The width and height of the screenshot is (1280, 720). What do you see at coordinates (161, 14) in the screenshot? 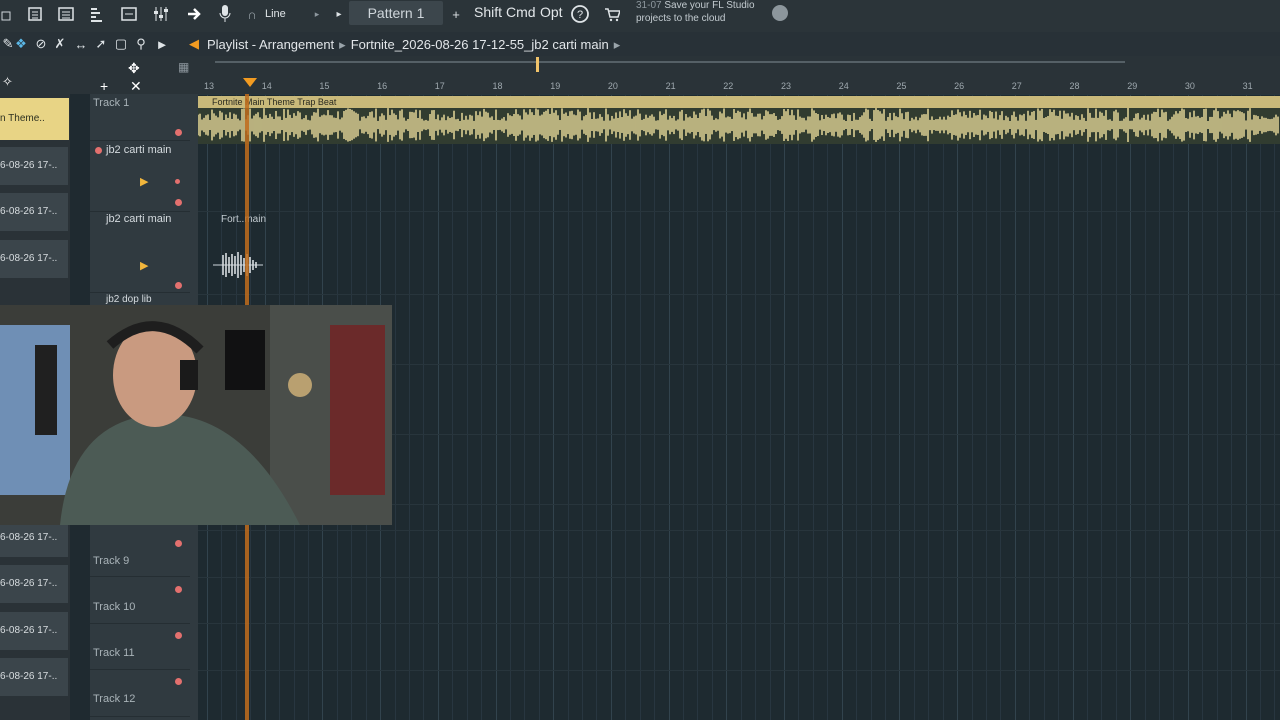
I see `mixer-icon` at bounding box center [161, 14].